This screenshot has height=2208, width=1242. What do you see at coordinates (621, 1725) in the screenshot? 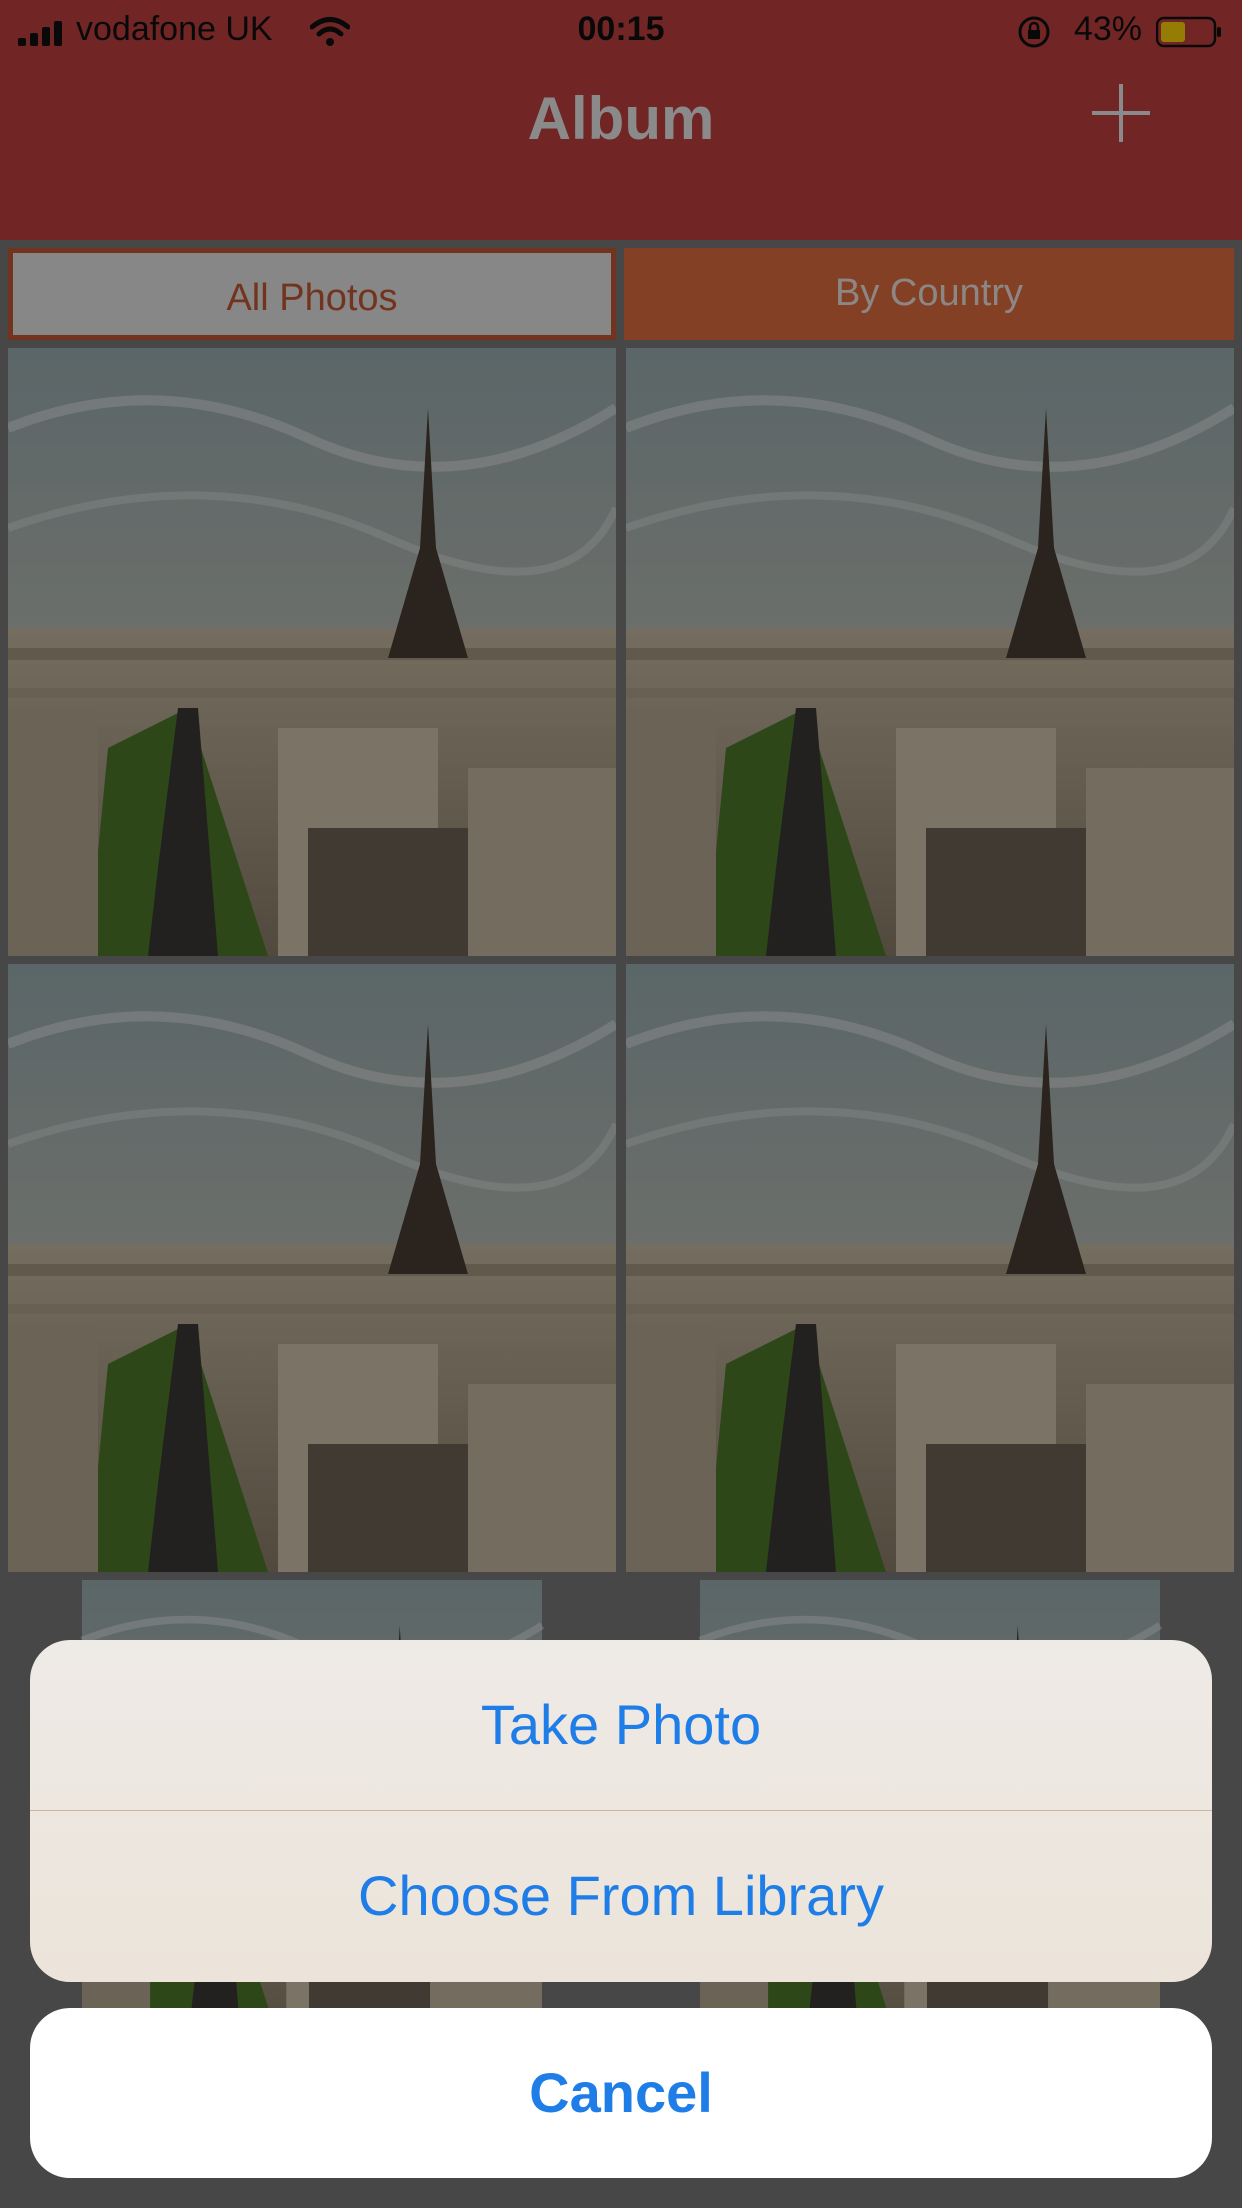
I see `take-photo-button: Take Photo` at bounding box center [621, 1725].